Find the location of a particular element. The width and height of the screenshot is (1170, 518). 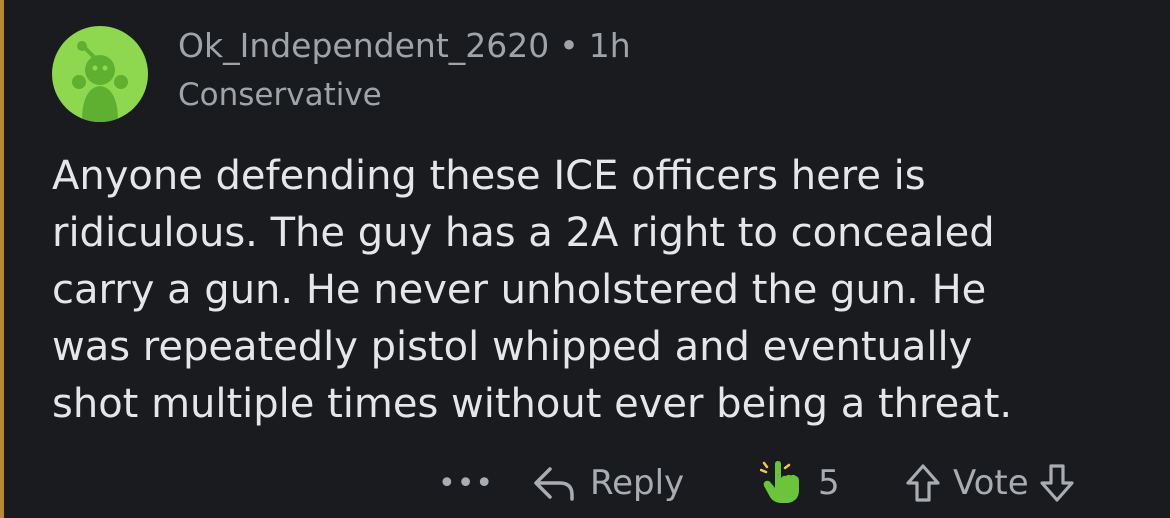

subreddit-flair: Conservative is located at coordinates (280, 95).